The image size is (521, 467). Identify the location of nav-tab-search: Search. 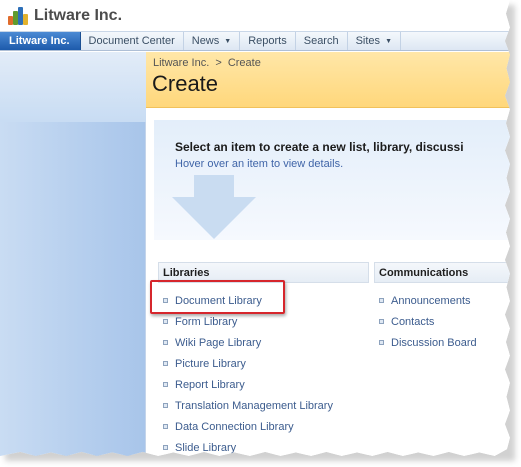
(322, 41).